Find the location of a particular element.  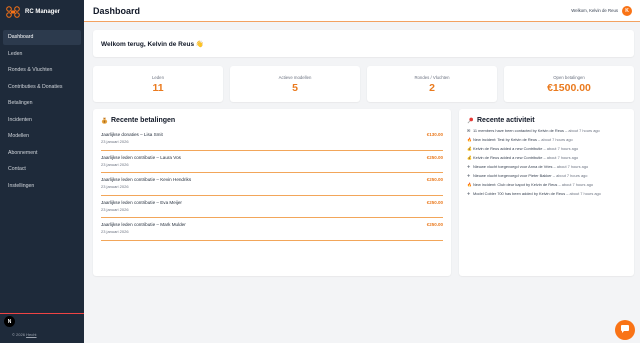

pushpin-icon is located at coordinates (470, 120).